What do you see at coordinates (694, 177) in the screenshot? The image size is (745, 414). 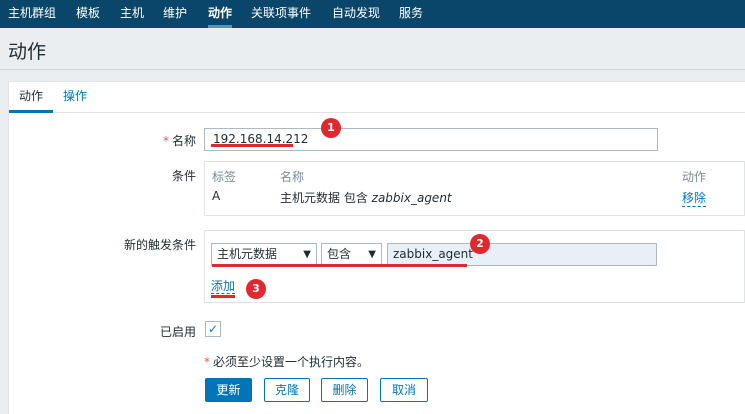 I see `header-action: 动作` at bounding box center [694, 177].